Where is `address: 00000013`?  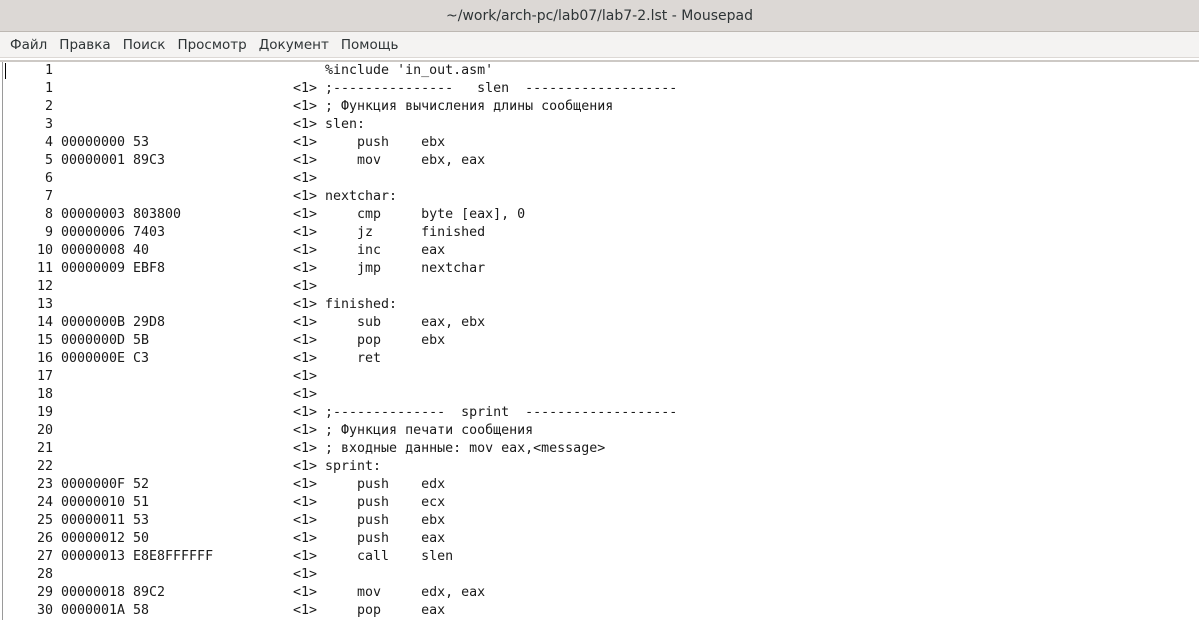 address: 00000013 is located at coordinates (93, 556).